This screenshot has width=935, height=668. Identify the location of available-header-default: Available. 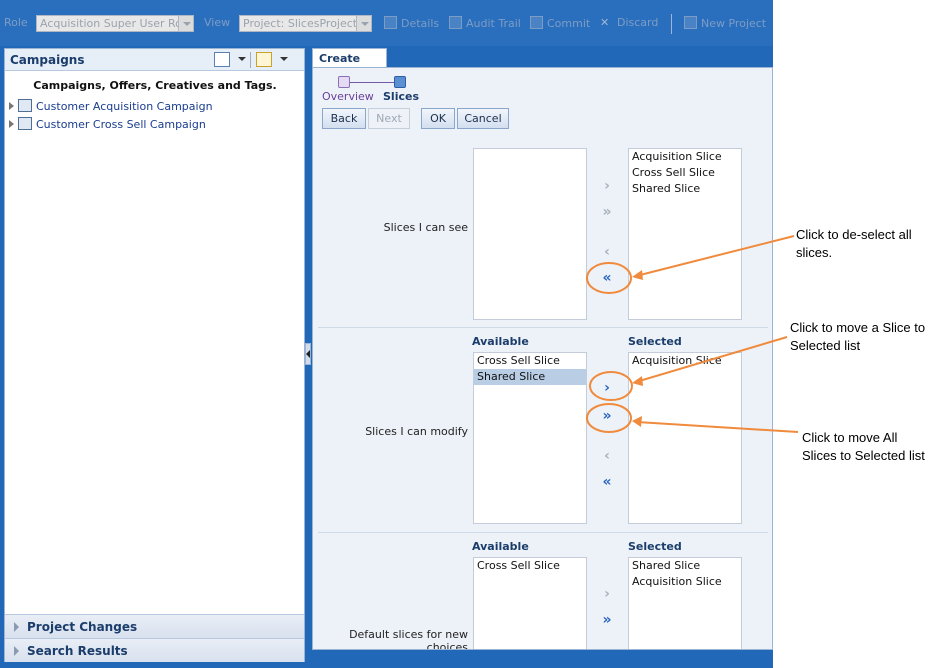
(500, 546).